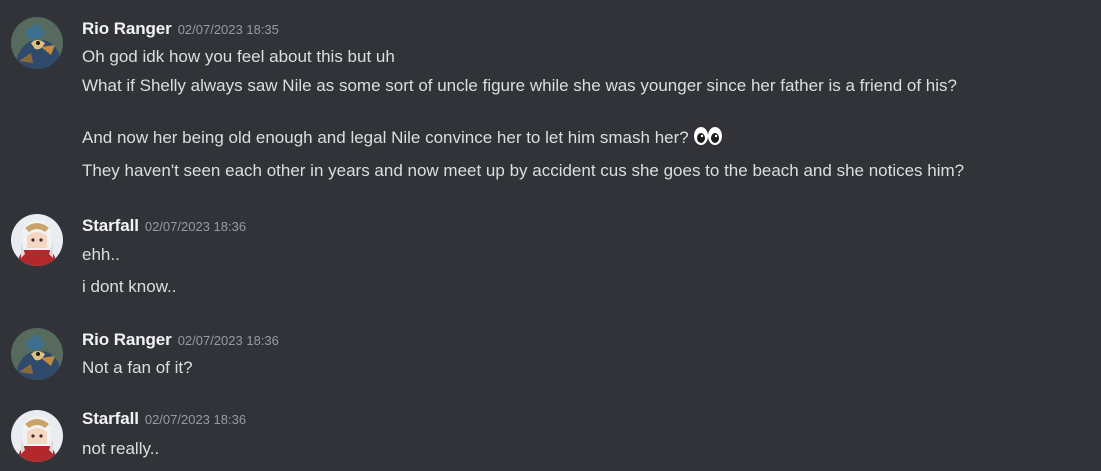 The image size is (1101, 471). I want to click on message-header: Rio Ranger 02/07/2023 18:35, so click(180, 30).